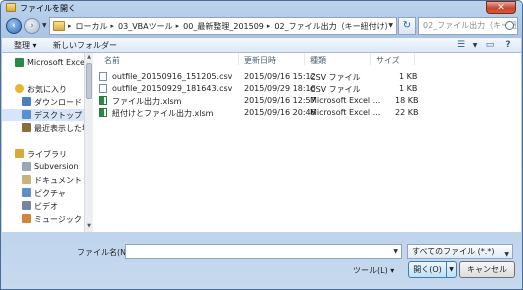  What do you see at coordinates (48, 8) in the screenshot?
I see `window-title: ファイルを開く` at bounding box center [48, 8].